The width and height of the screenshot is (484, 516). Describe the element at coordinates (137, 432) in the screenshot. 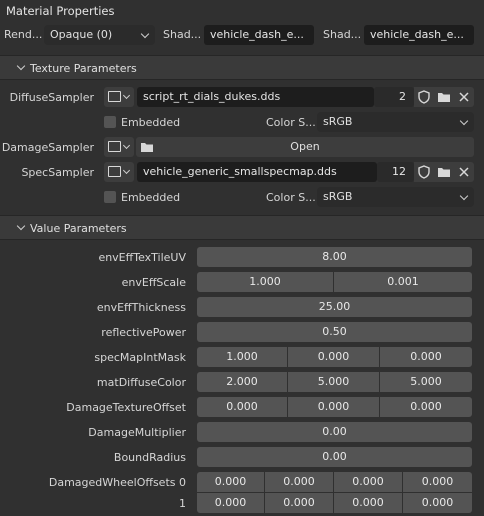

I see `param-label: DamageMultiplier` at that location.